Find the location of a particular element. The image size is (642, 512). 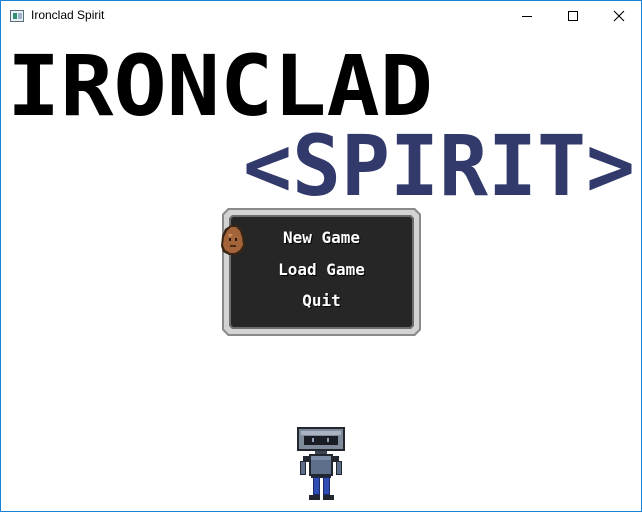

menu-item-load-game: Load Game is located at coordinates (321, 269).